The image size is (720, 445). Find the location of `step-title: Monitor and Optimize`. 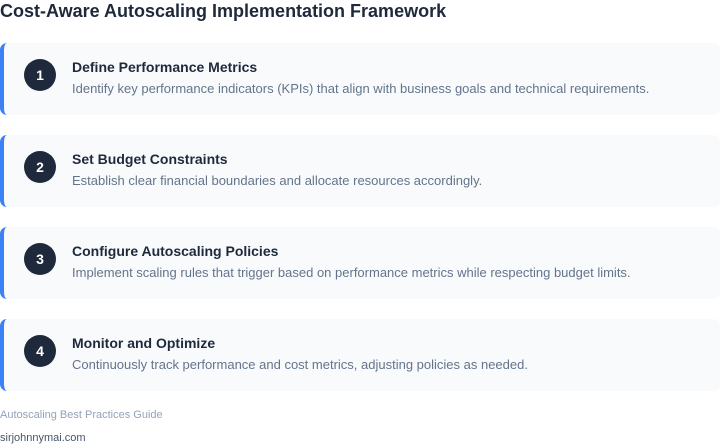

step-title: Monitor and Optimize is located at coordinates (144, 343).